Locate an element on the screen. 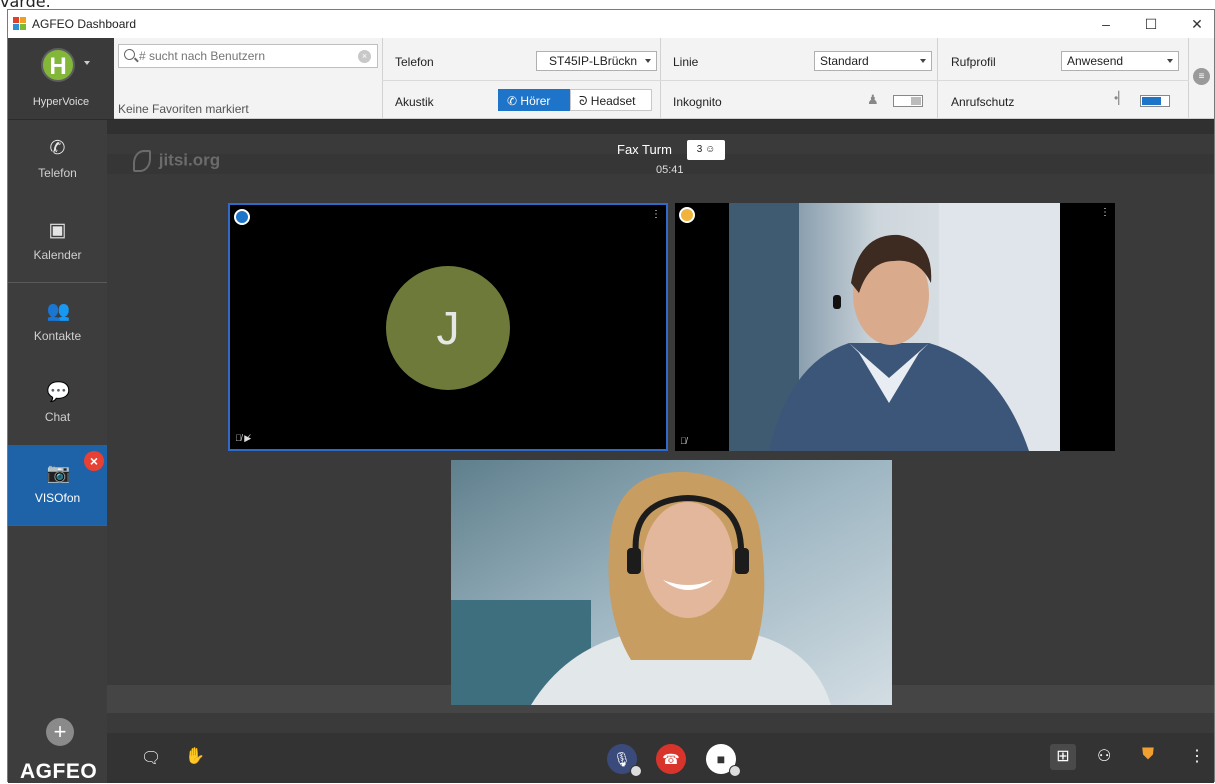  calendar-icon: ▣ is located at coordinates (57, 230).